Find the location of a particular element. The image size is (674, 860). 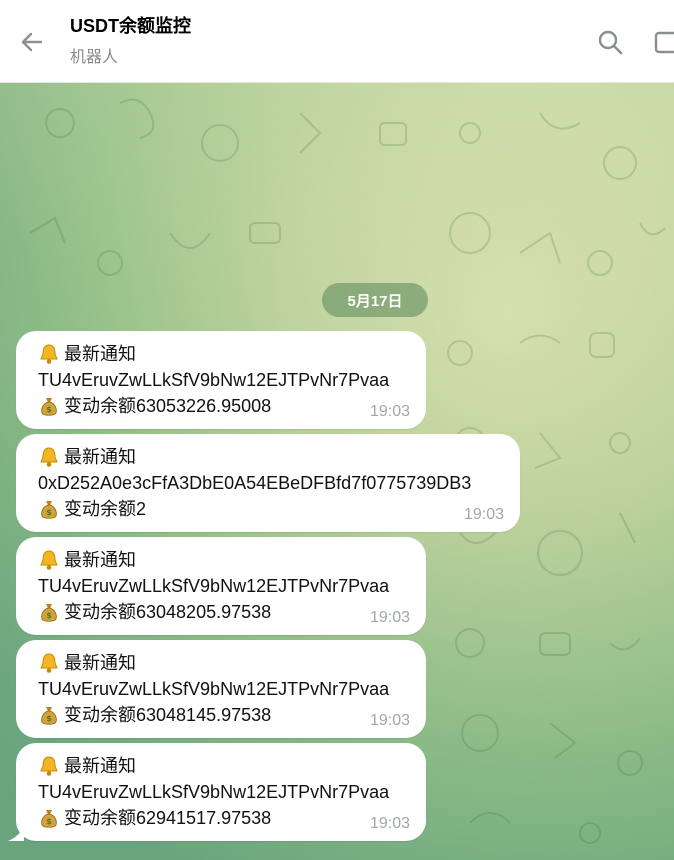

search-button is located at coordinates (610, 42).